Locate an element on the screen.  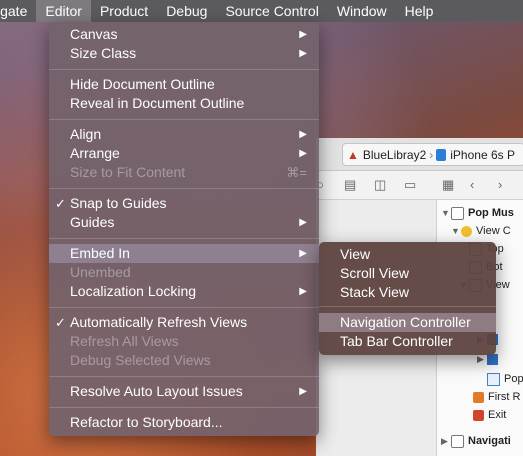
submenu-item-view: View is located at coordinates (407, 254).